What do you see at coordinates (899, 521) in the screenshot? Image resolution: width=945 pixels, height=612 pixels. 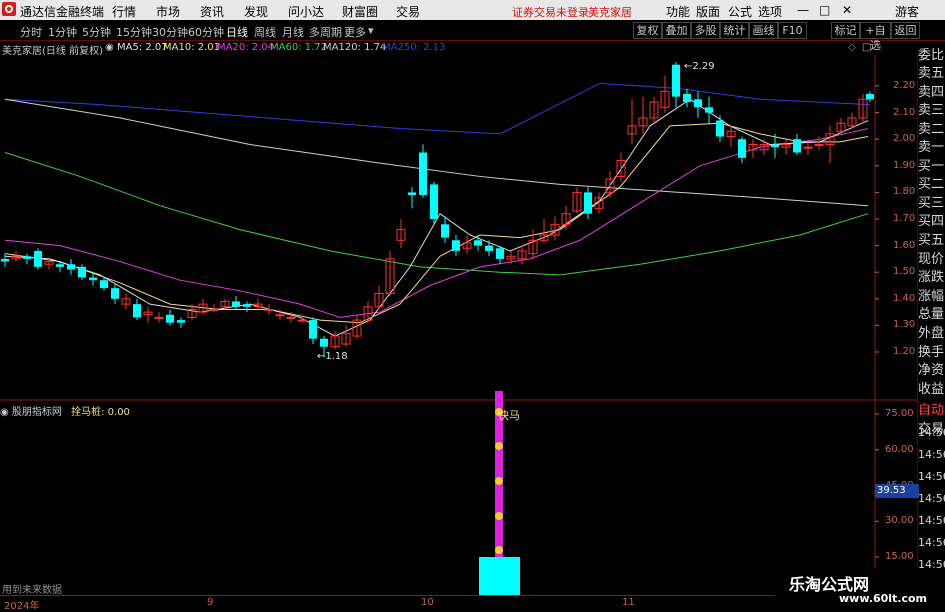 I see `indicator-tick: 30.00` at bounding box center [899, 521].